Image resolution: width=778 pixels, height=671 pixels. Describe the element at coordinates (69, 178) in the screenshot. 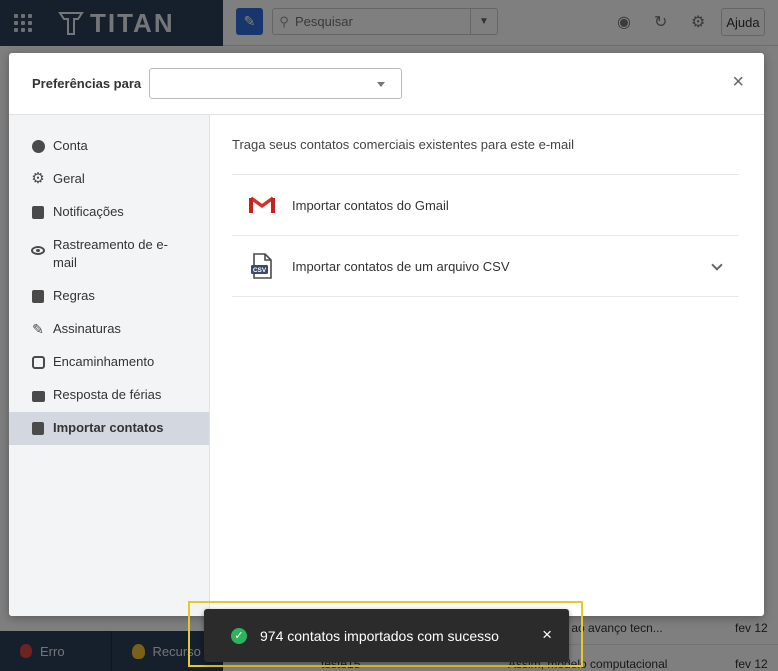

I see `nav-item-label: Geral` at that location.